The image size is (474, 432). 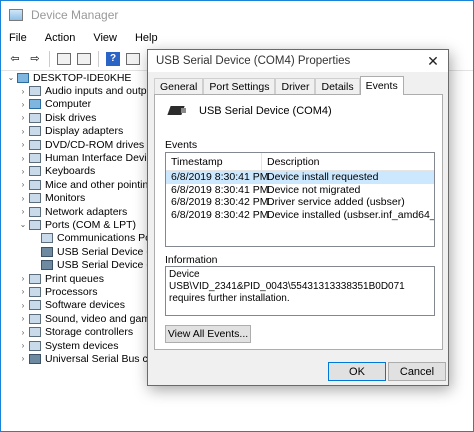 What do you see at coordinates (35, 318) in the screenshot?
I see `sound-icon` at bounding box center [35, 318].